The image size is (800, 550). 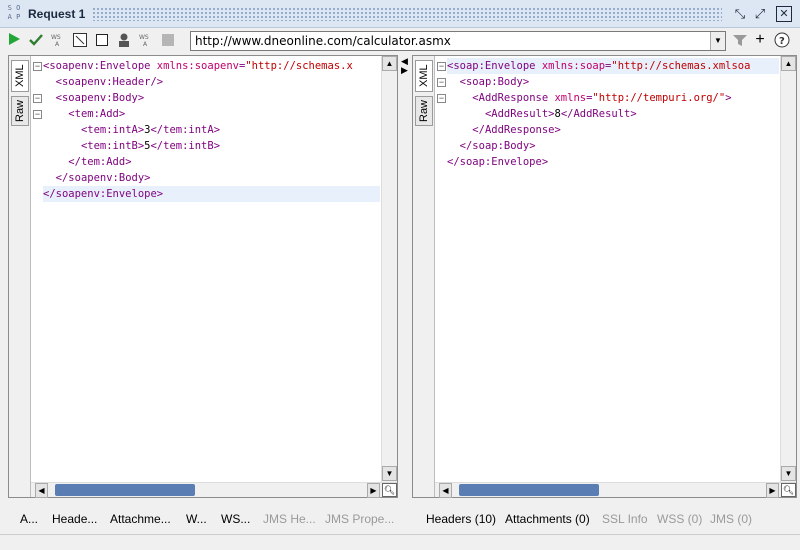 I want to click on tab-request-raw: Raw, so click(x=20, y=111).